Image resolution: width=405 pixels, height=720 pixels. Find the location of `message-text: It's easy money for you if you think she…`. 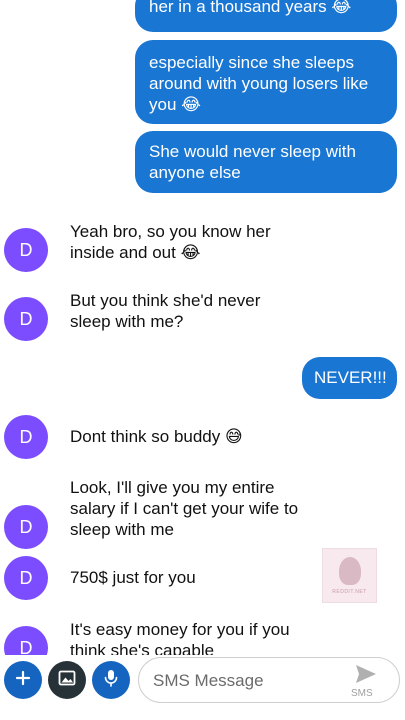

message-text: It's easy money for you if you think she… is located at coordinates (180, 637).